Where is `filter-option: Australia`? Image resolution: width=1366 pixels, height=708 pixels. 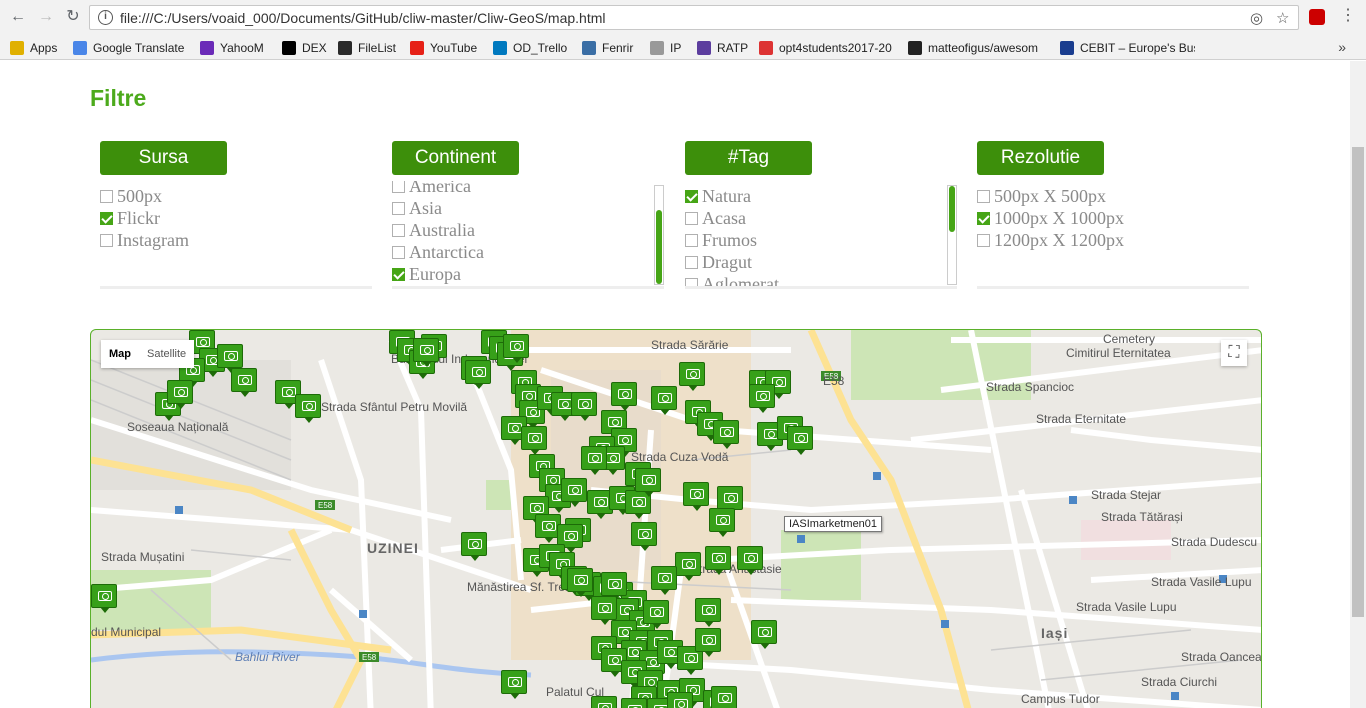 filter-option: Australia is located at coordinates (433, 230).